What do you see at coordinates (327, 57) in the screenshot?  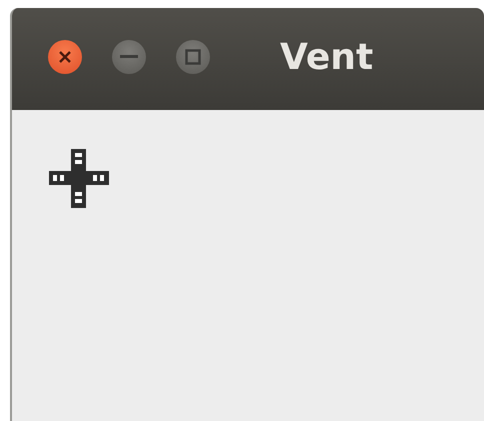 I see `window-title: Vent` at bounding box center [327, 57].